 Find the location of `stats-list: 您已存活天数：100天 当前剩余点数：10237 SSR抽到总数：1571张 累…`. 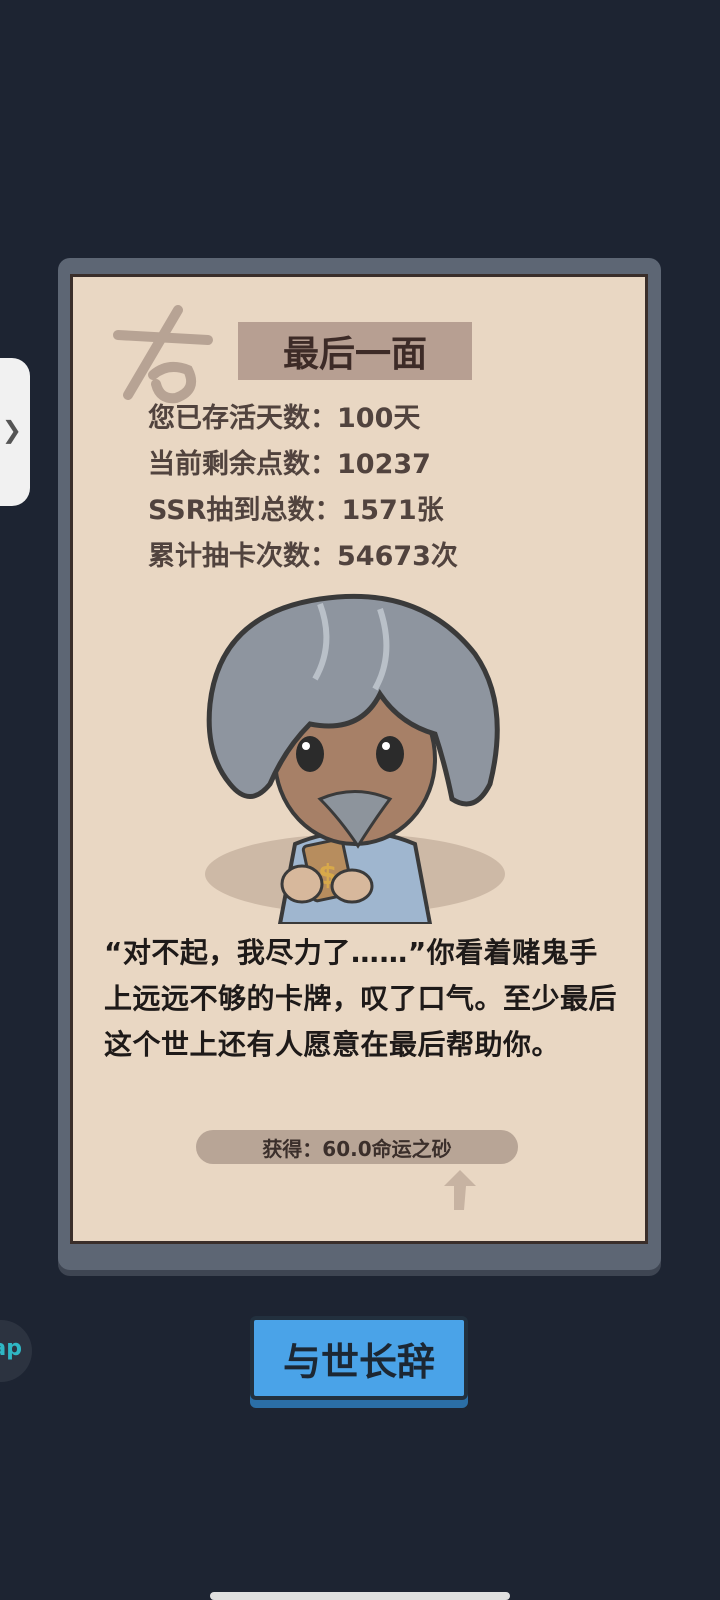

stats-list: 您已存活天数：100天 当前剩余点数：10237 SSR抽到总数：1571张 累… is located at coordinates (303, 488).